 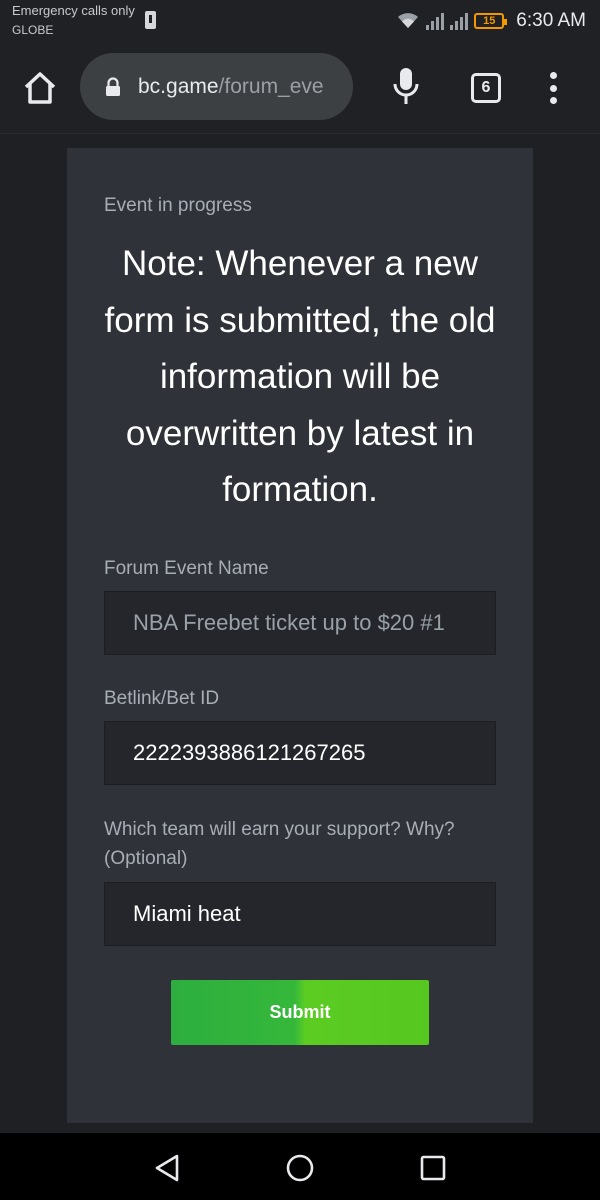 What do you see at coordinates (433, 1168) in the screenshot?
I see `recents-icon` at bounding box center [433, 1168].